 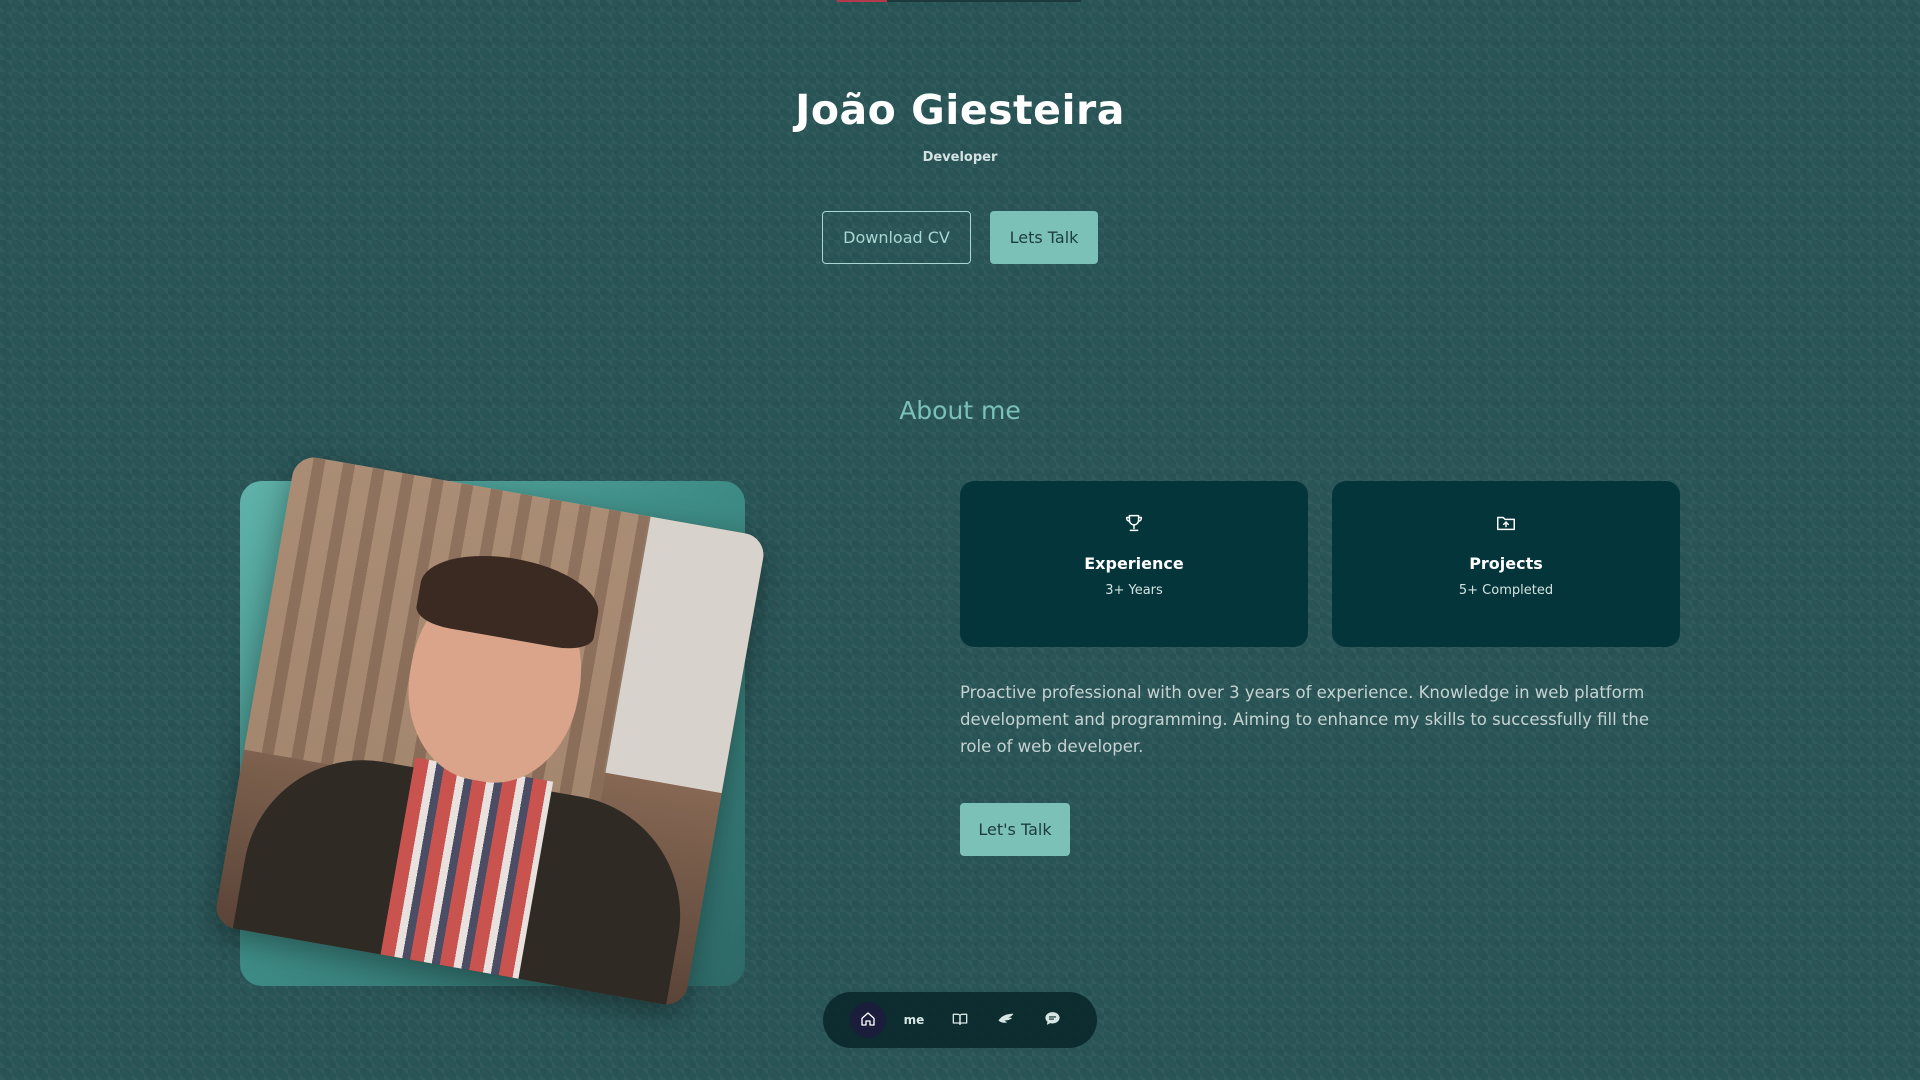 I want to click on scroll-progress-fill, so click(x=862, y=1).